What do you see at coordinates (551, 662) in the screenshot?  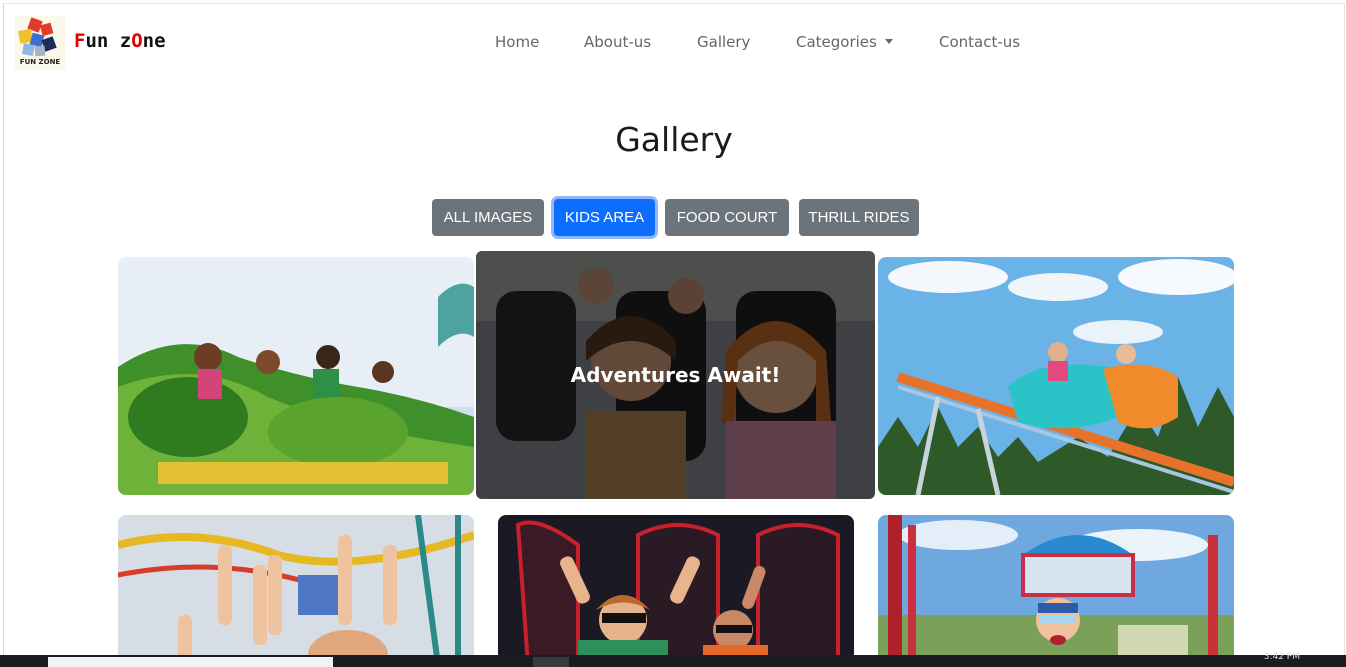 I see `taskbar-app-icon` at bounding box center [551, 662].